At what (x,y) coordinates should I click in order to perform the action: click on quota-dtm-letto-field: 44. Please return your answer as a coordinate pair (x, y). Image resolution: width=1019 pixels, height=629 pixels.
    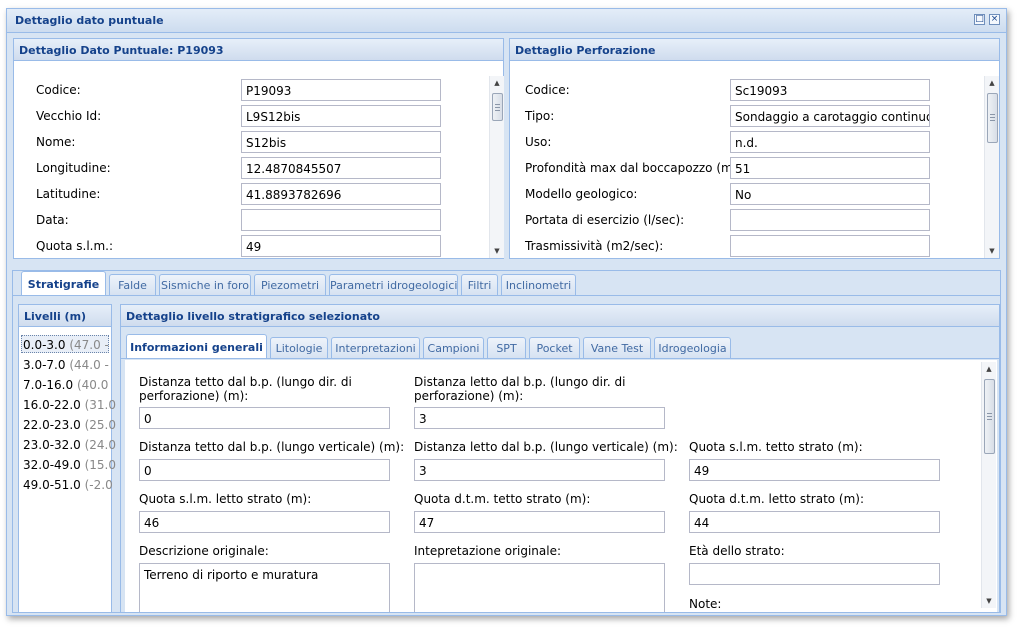
    Looking at the image, I should click on (814, 522).